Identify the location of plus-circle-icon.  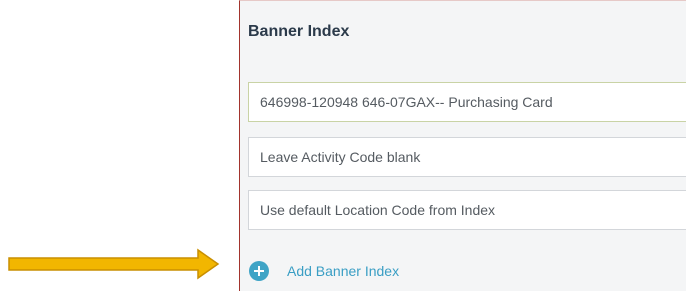
(259, 271).